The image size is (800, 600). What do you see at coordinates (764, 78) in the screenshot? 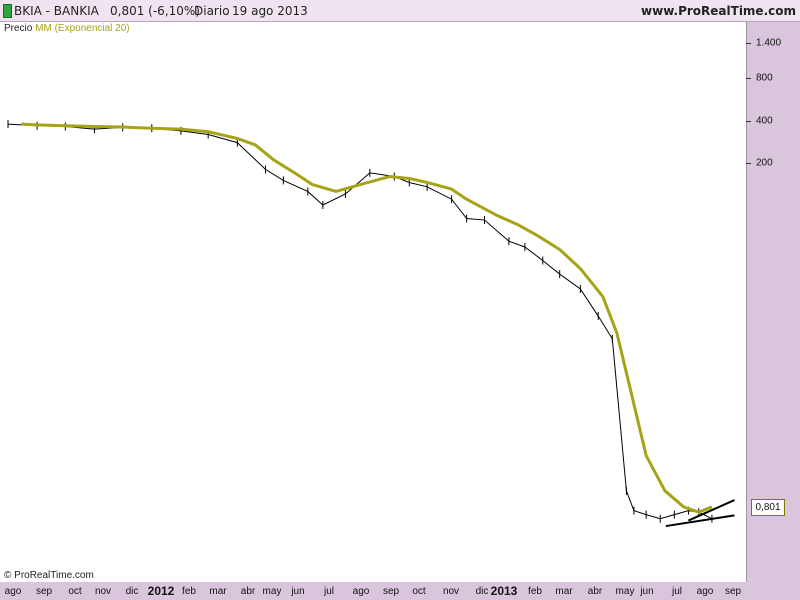
I see `y-tick-label: 800` at bounding box center [764, 78].